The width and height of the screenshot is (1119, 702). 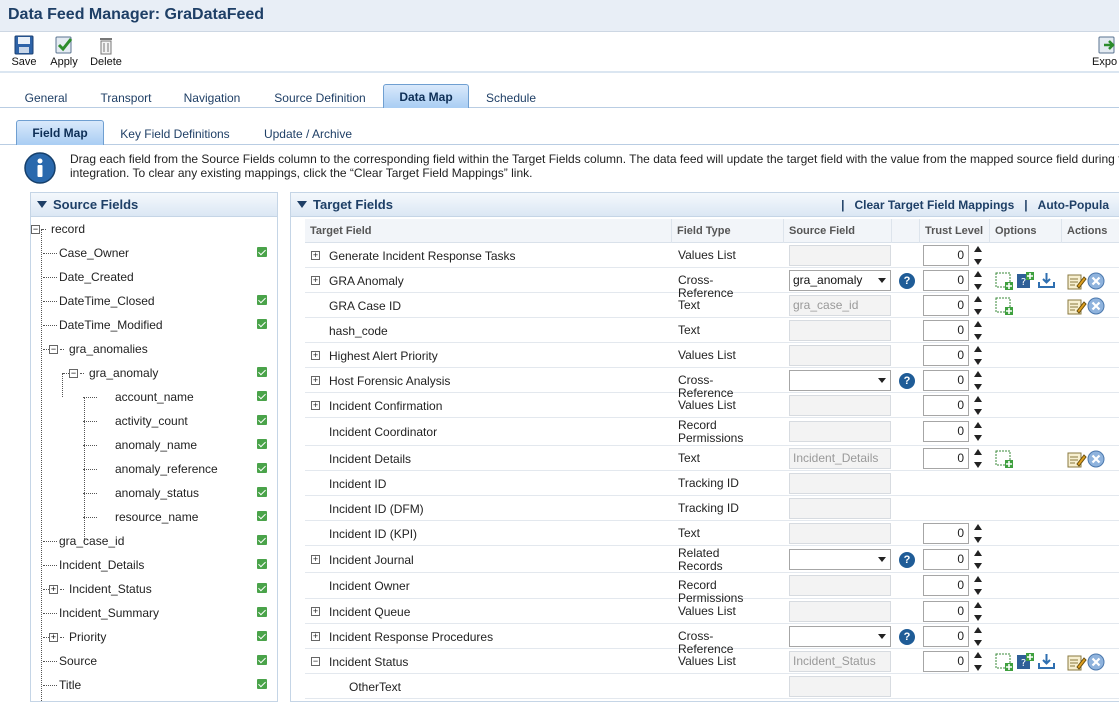 What do you see at coordinates (154, 661) in the screenshot?
I see `source-field-item: Source` at bounding box center [154, 661].